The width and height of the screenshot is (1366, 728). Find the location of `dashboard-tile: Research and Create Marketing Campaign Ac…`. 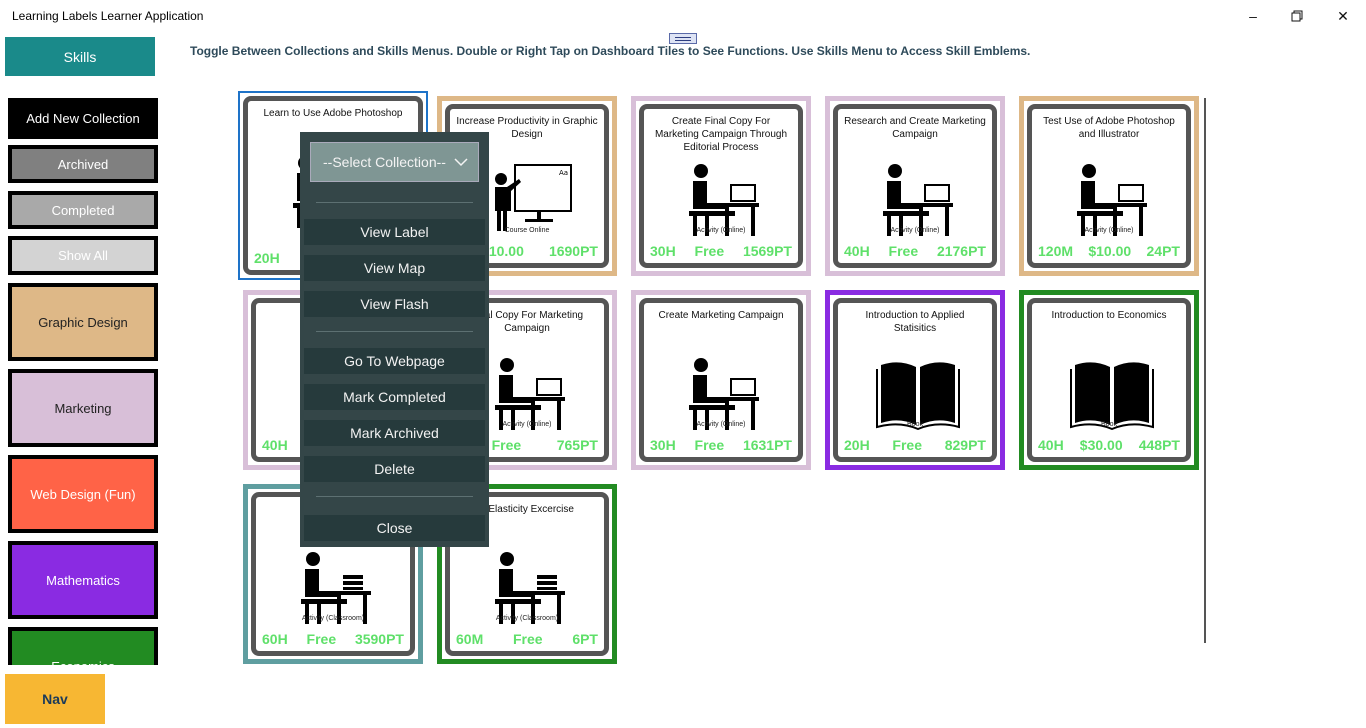

dashboard-tile: Research and Create Marketing Campaign Ac… is located at coordinates (915, 186).